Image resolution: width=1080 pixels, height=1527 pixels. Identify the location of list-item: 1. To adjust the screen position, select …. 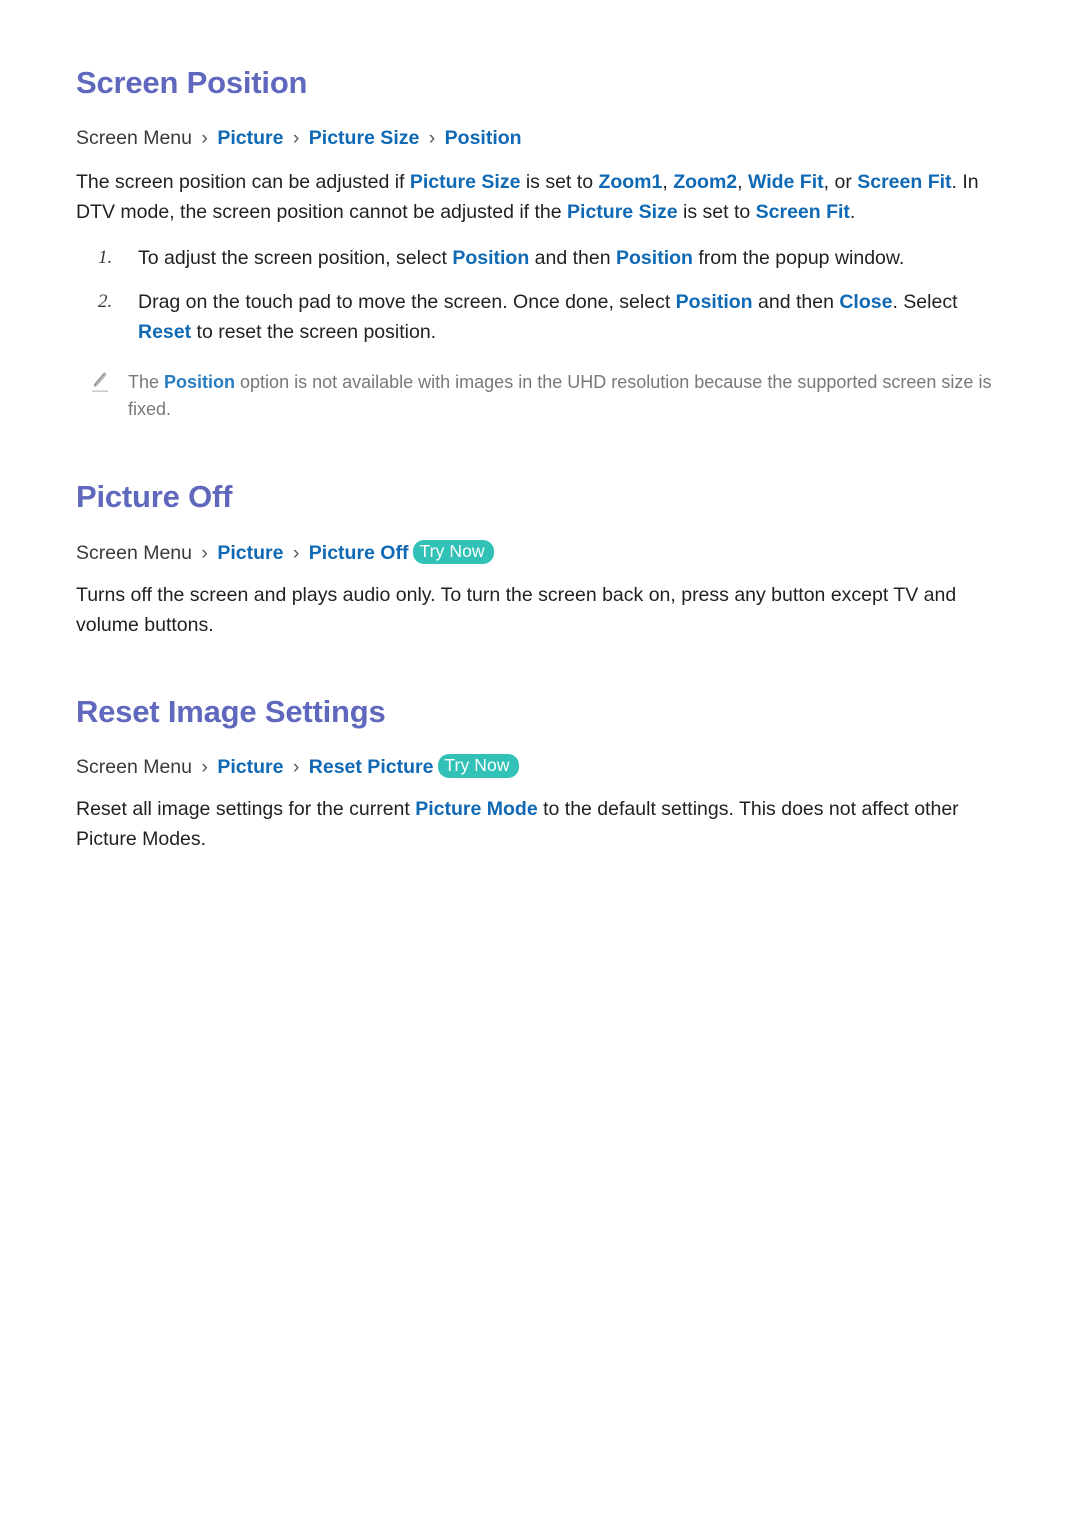
(540, 258).